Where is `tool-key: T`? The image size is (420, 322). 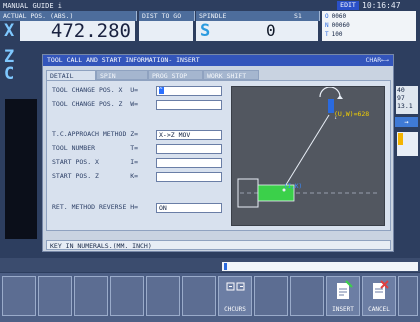 tool-key: T is located at coordinates (327, 34).